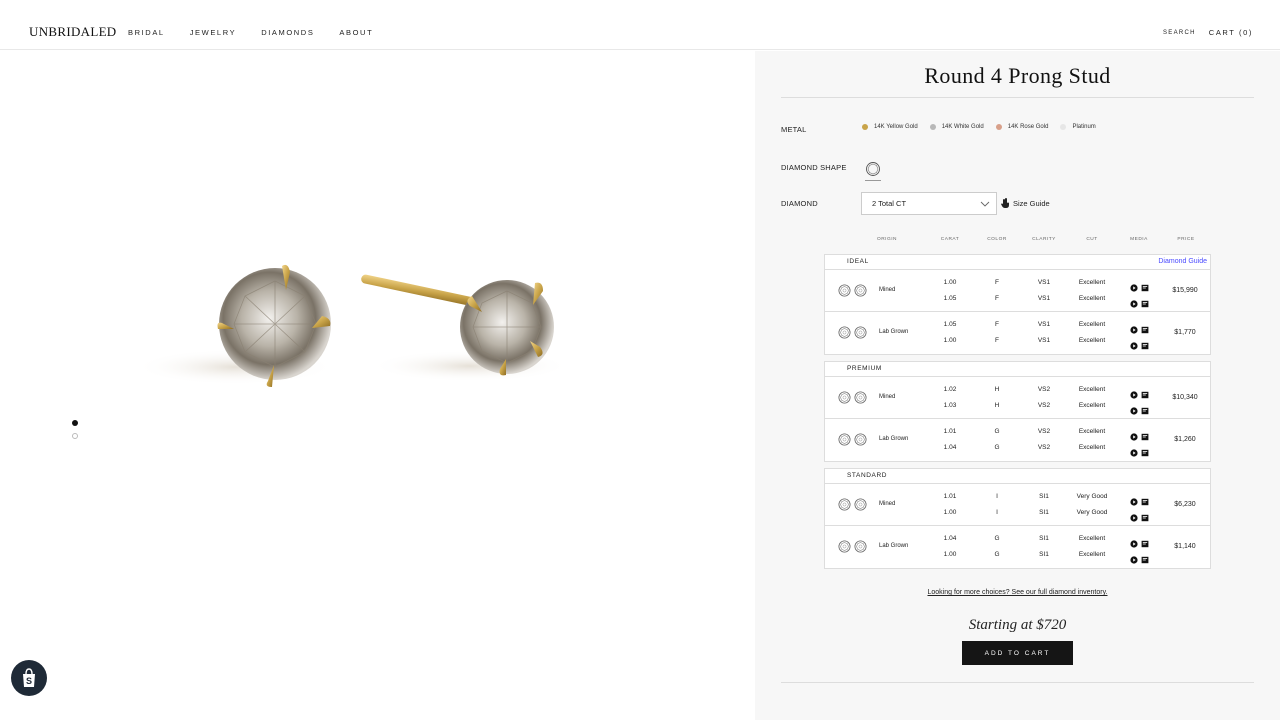 The width and height of the screenshot is (1280, 720). What do you see at coordinates (1044, 298) in the screenshot?
I see `clarity-cell: VS1` at bounding box center [1044, 298].